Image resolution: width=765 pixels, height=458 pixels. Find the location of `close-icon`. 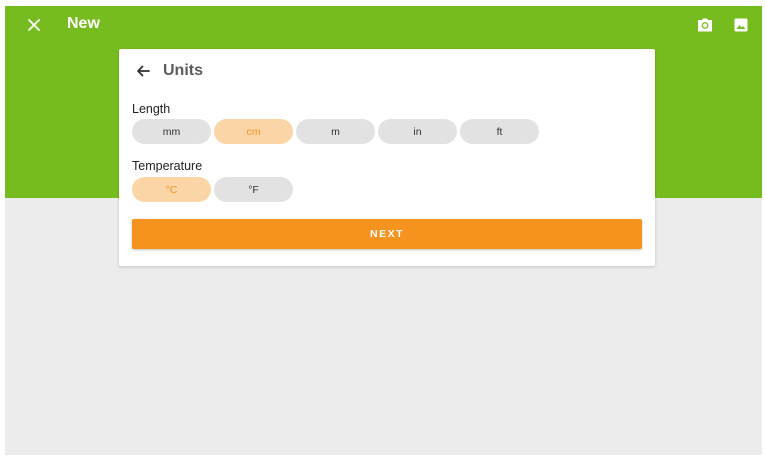

close-icon is located at coordinates (34, 25).